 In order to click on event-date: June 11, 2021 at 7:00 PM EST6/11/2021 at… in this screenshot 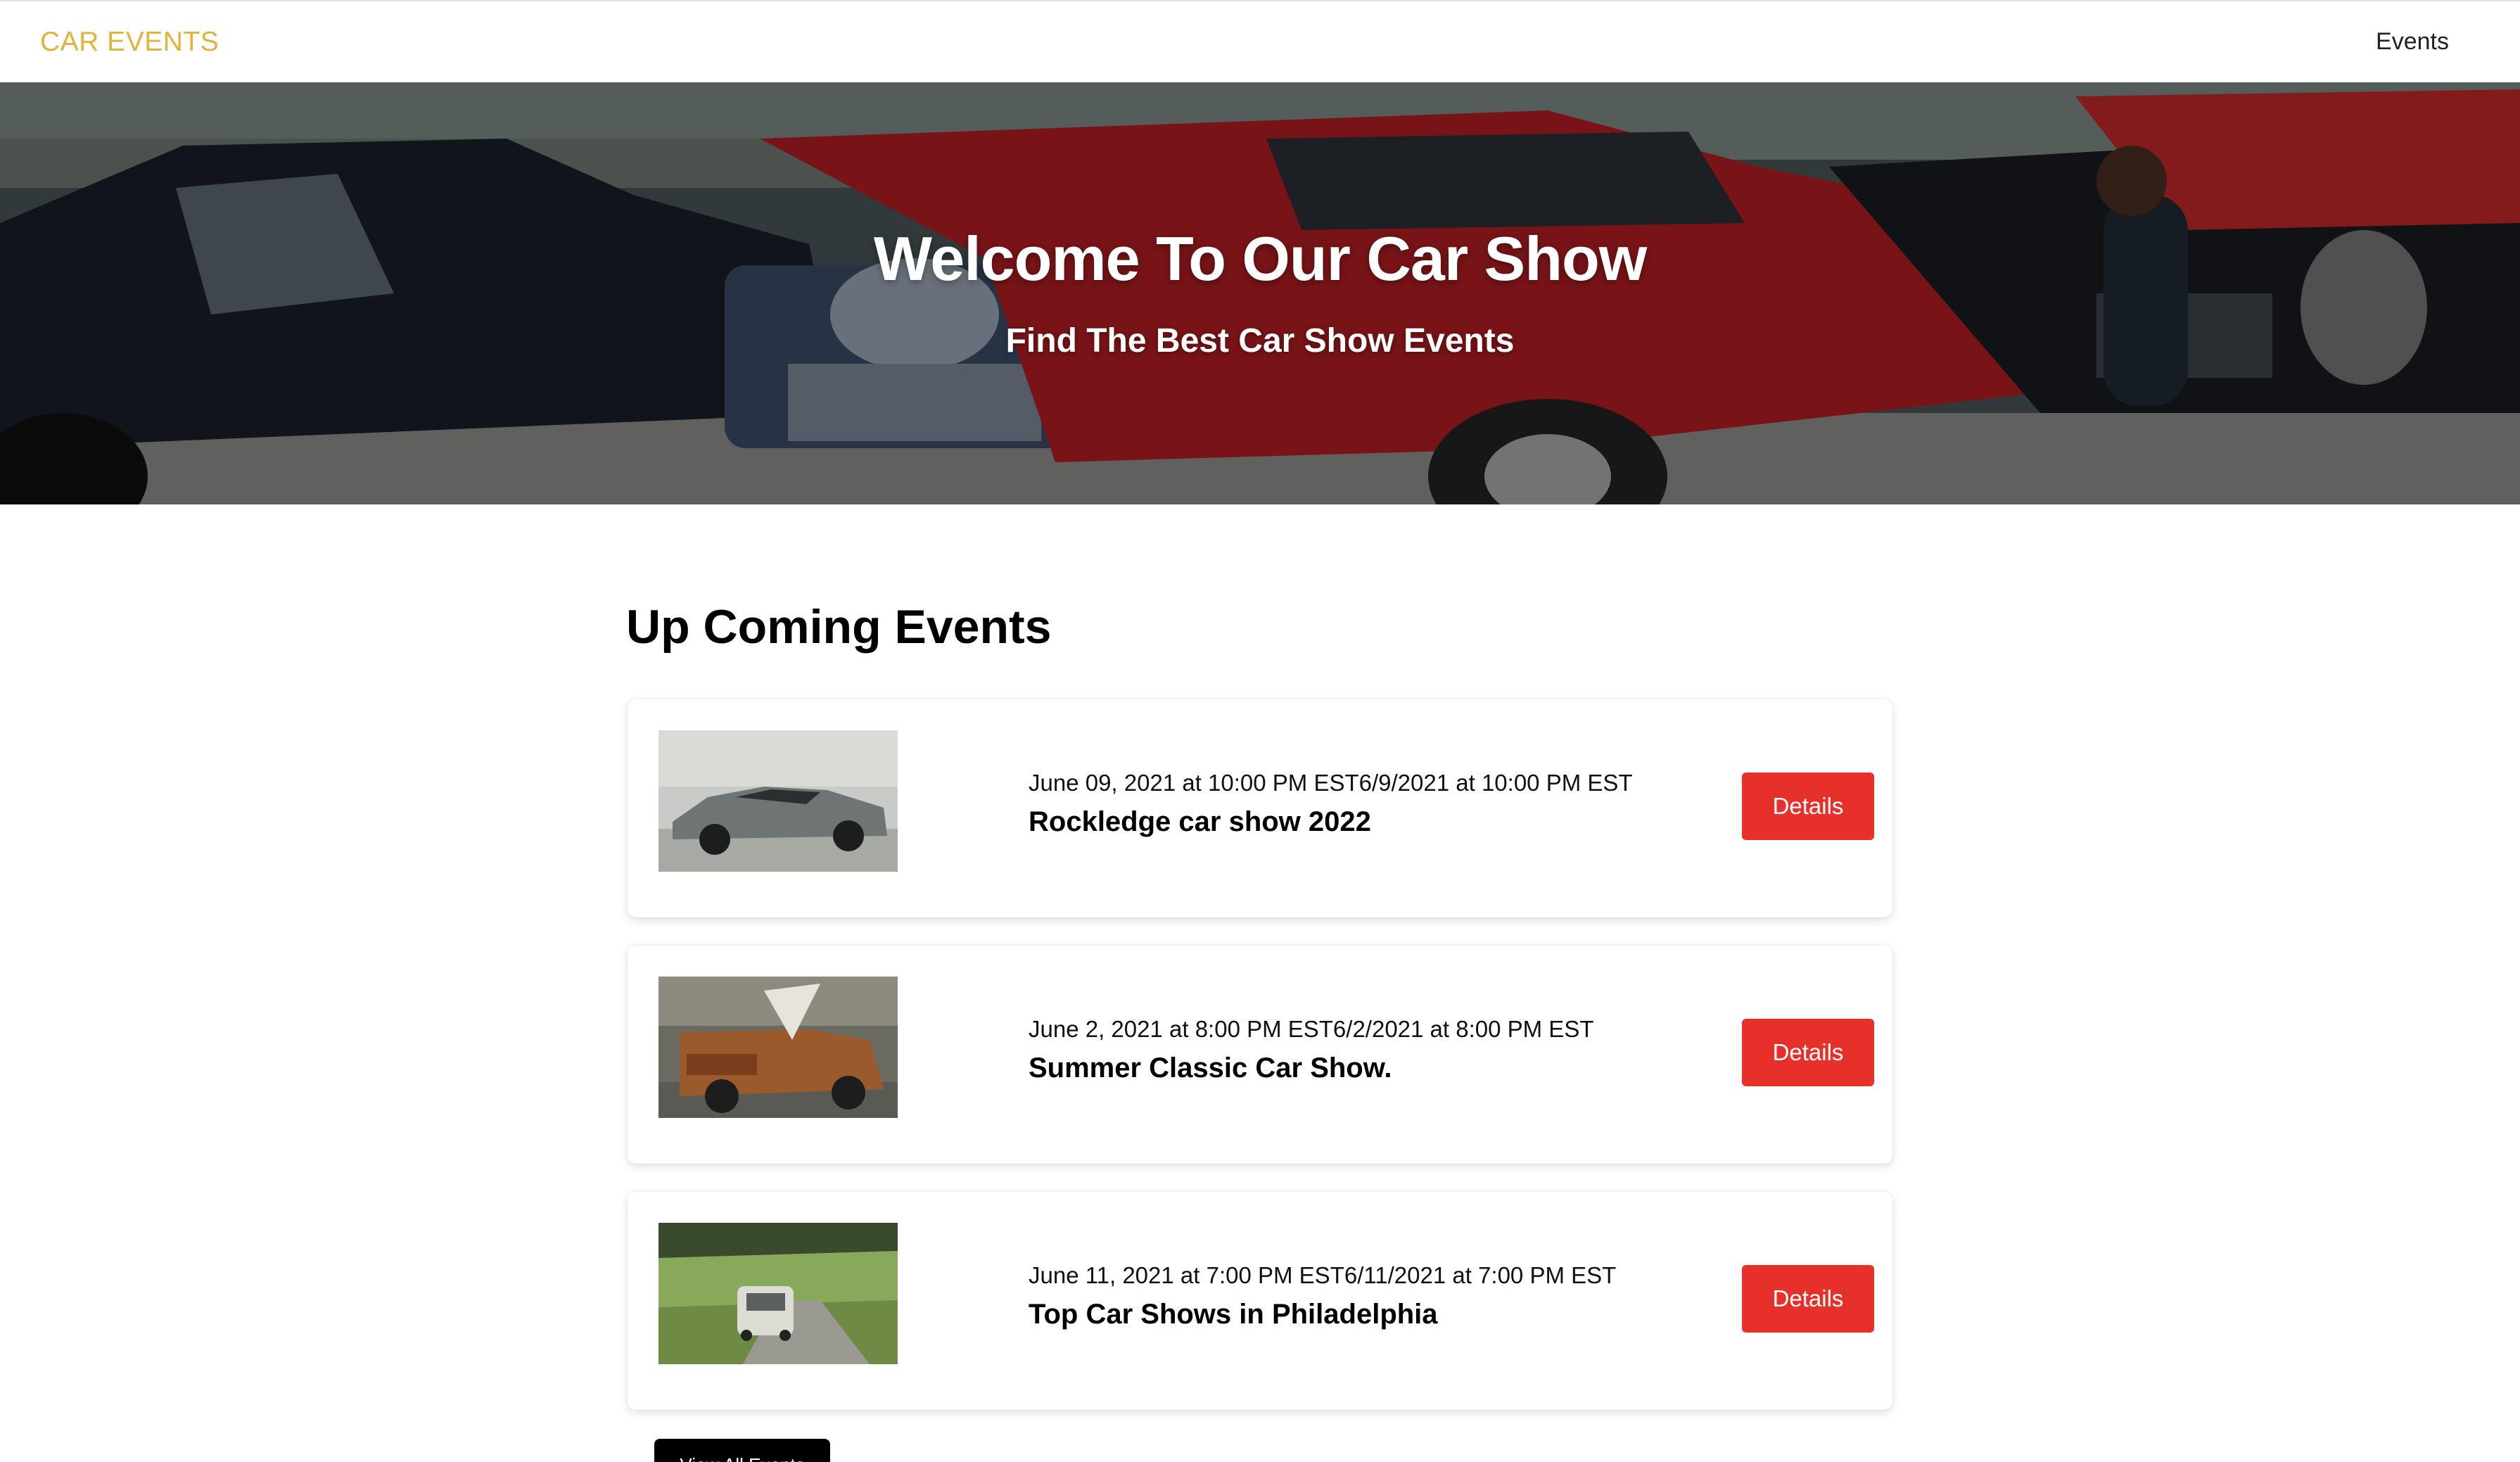, I will do `click(1323, 1275)`.